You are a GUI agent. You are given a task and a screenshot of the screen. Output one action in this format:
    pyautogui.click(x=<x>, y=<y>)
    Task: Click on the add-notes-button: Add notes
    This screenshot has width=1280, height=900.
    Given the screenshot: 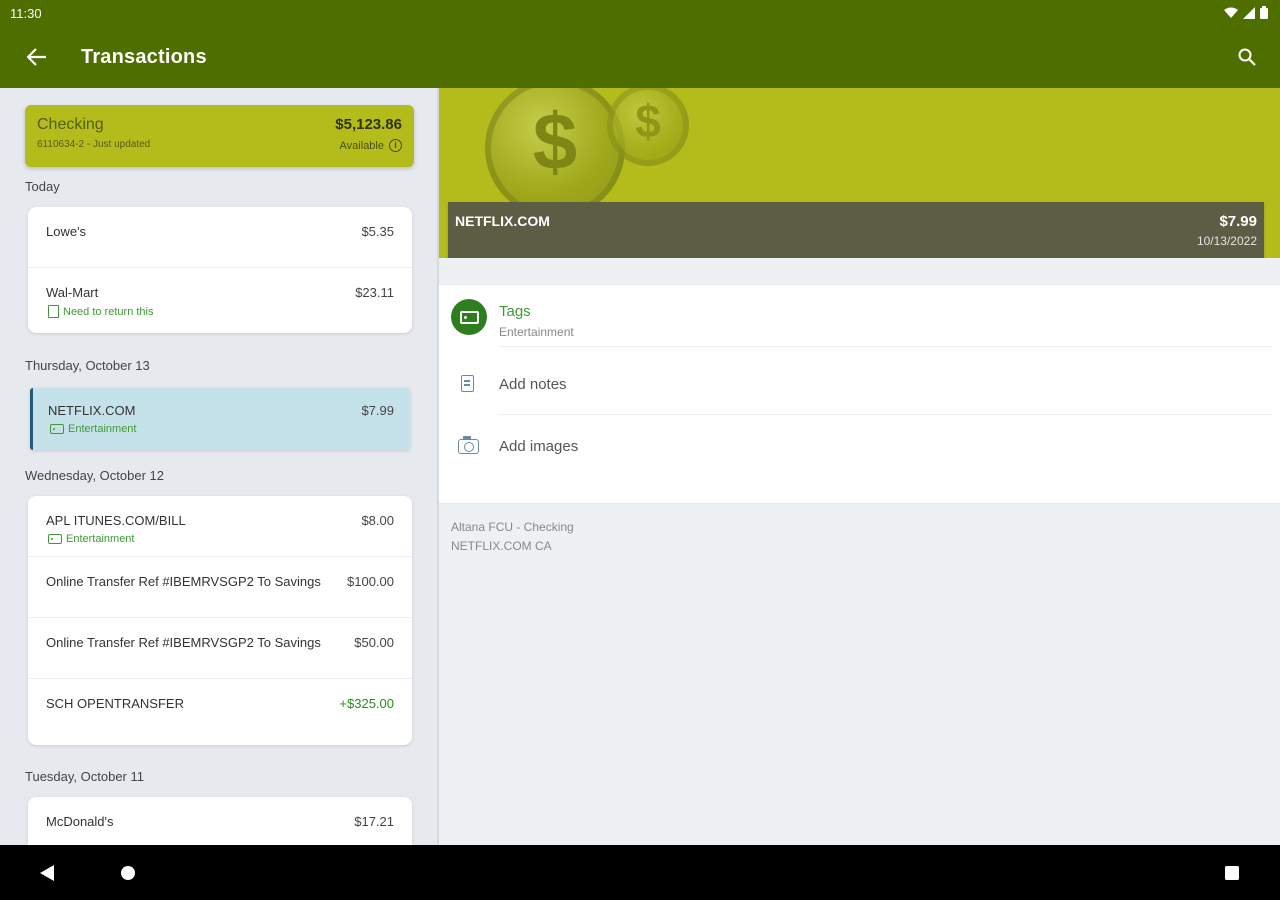 What is the action you would take?
    pyautogui.click(x=859, y=385)
    